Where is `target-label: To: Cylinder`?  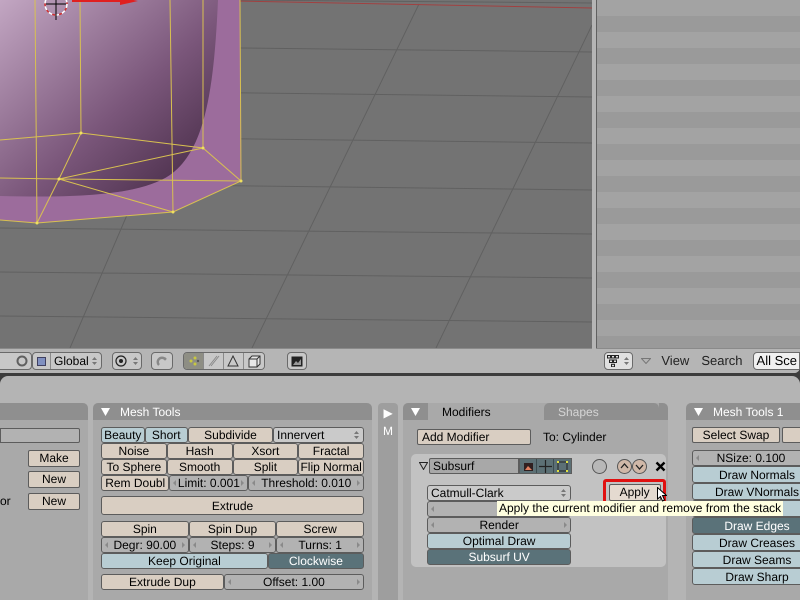
target-label: To: Cylinder is located at coordinates (574, 437).